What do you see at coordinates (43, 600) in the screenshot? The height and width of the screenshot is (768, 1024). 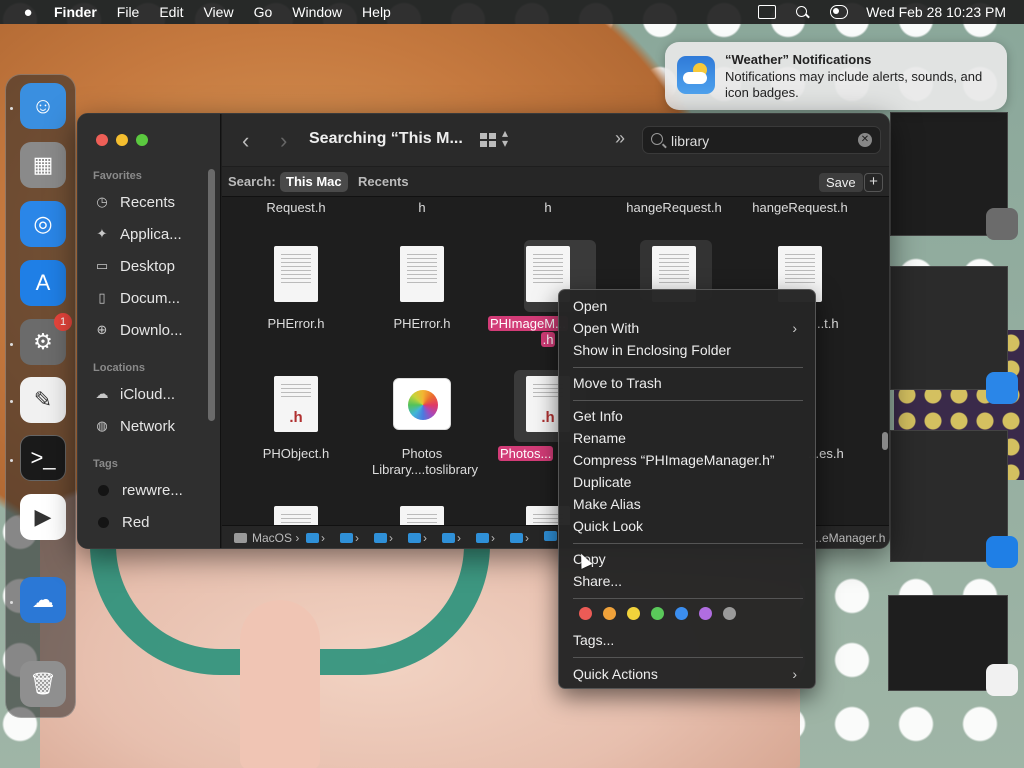 I see `dock-weather-icon: ☁` at bounding box center [43, 600].